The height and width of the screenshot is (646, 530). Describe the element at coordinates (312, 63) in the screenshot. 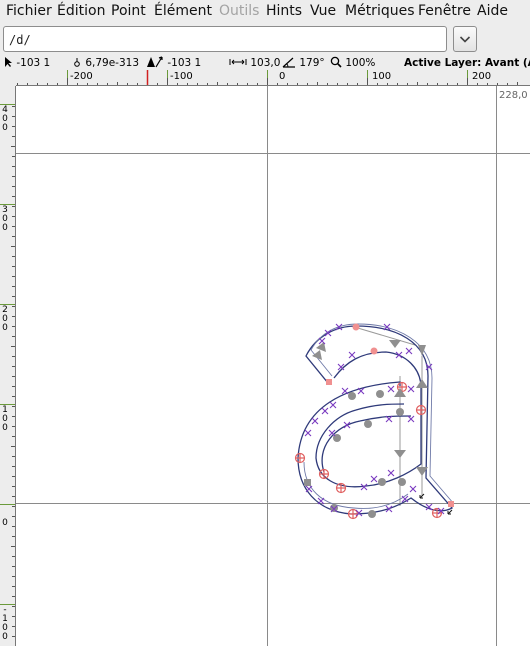

I see `angle-value: 179°` at that location.